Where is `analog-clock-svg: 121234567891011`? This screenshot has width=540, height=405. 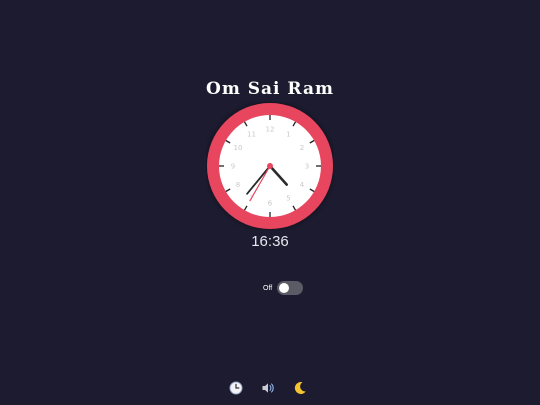 analog-clock-svg: 121234567891011 is located at coordinates (270, 166).